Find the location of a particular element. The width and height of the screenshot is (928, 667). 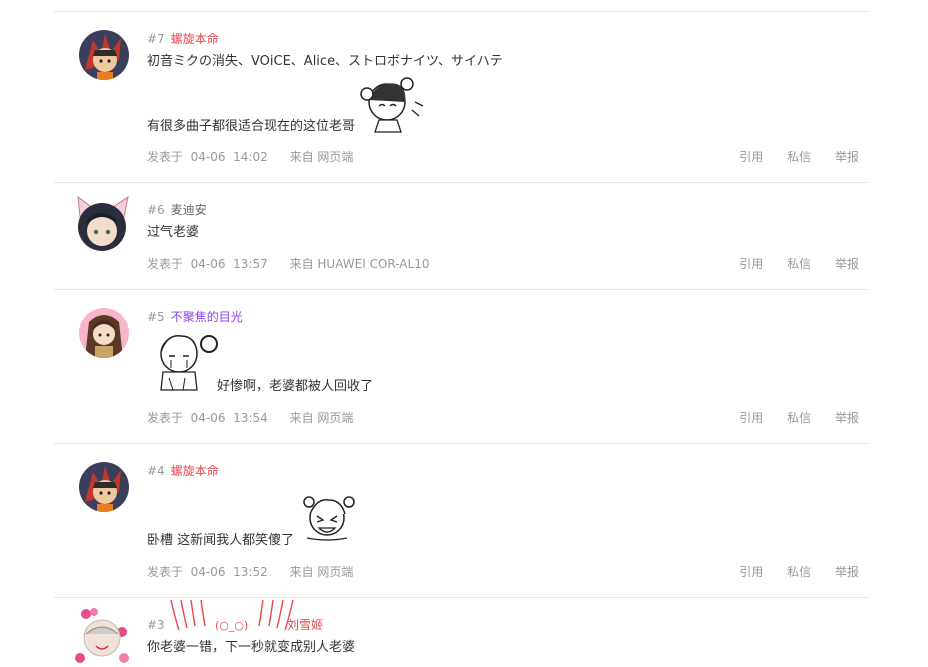

username: 不聚焦的目光 is located at coordinates (207, 317).